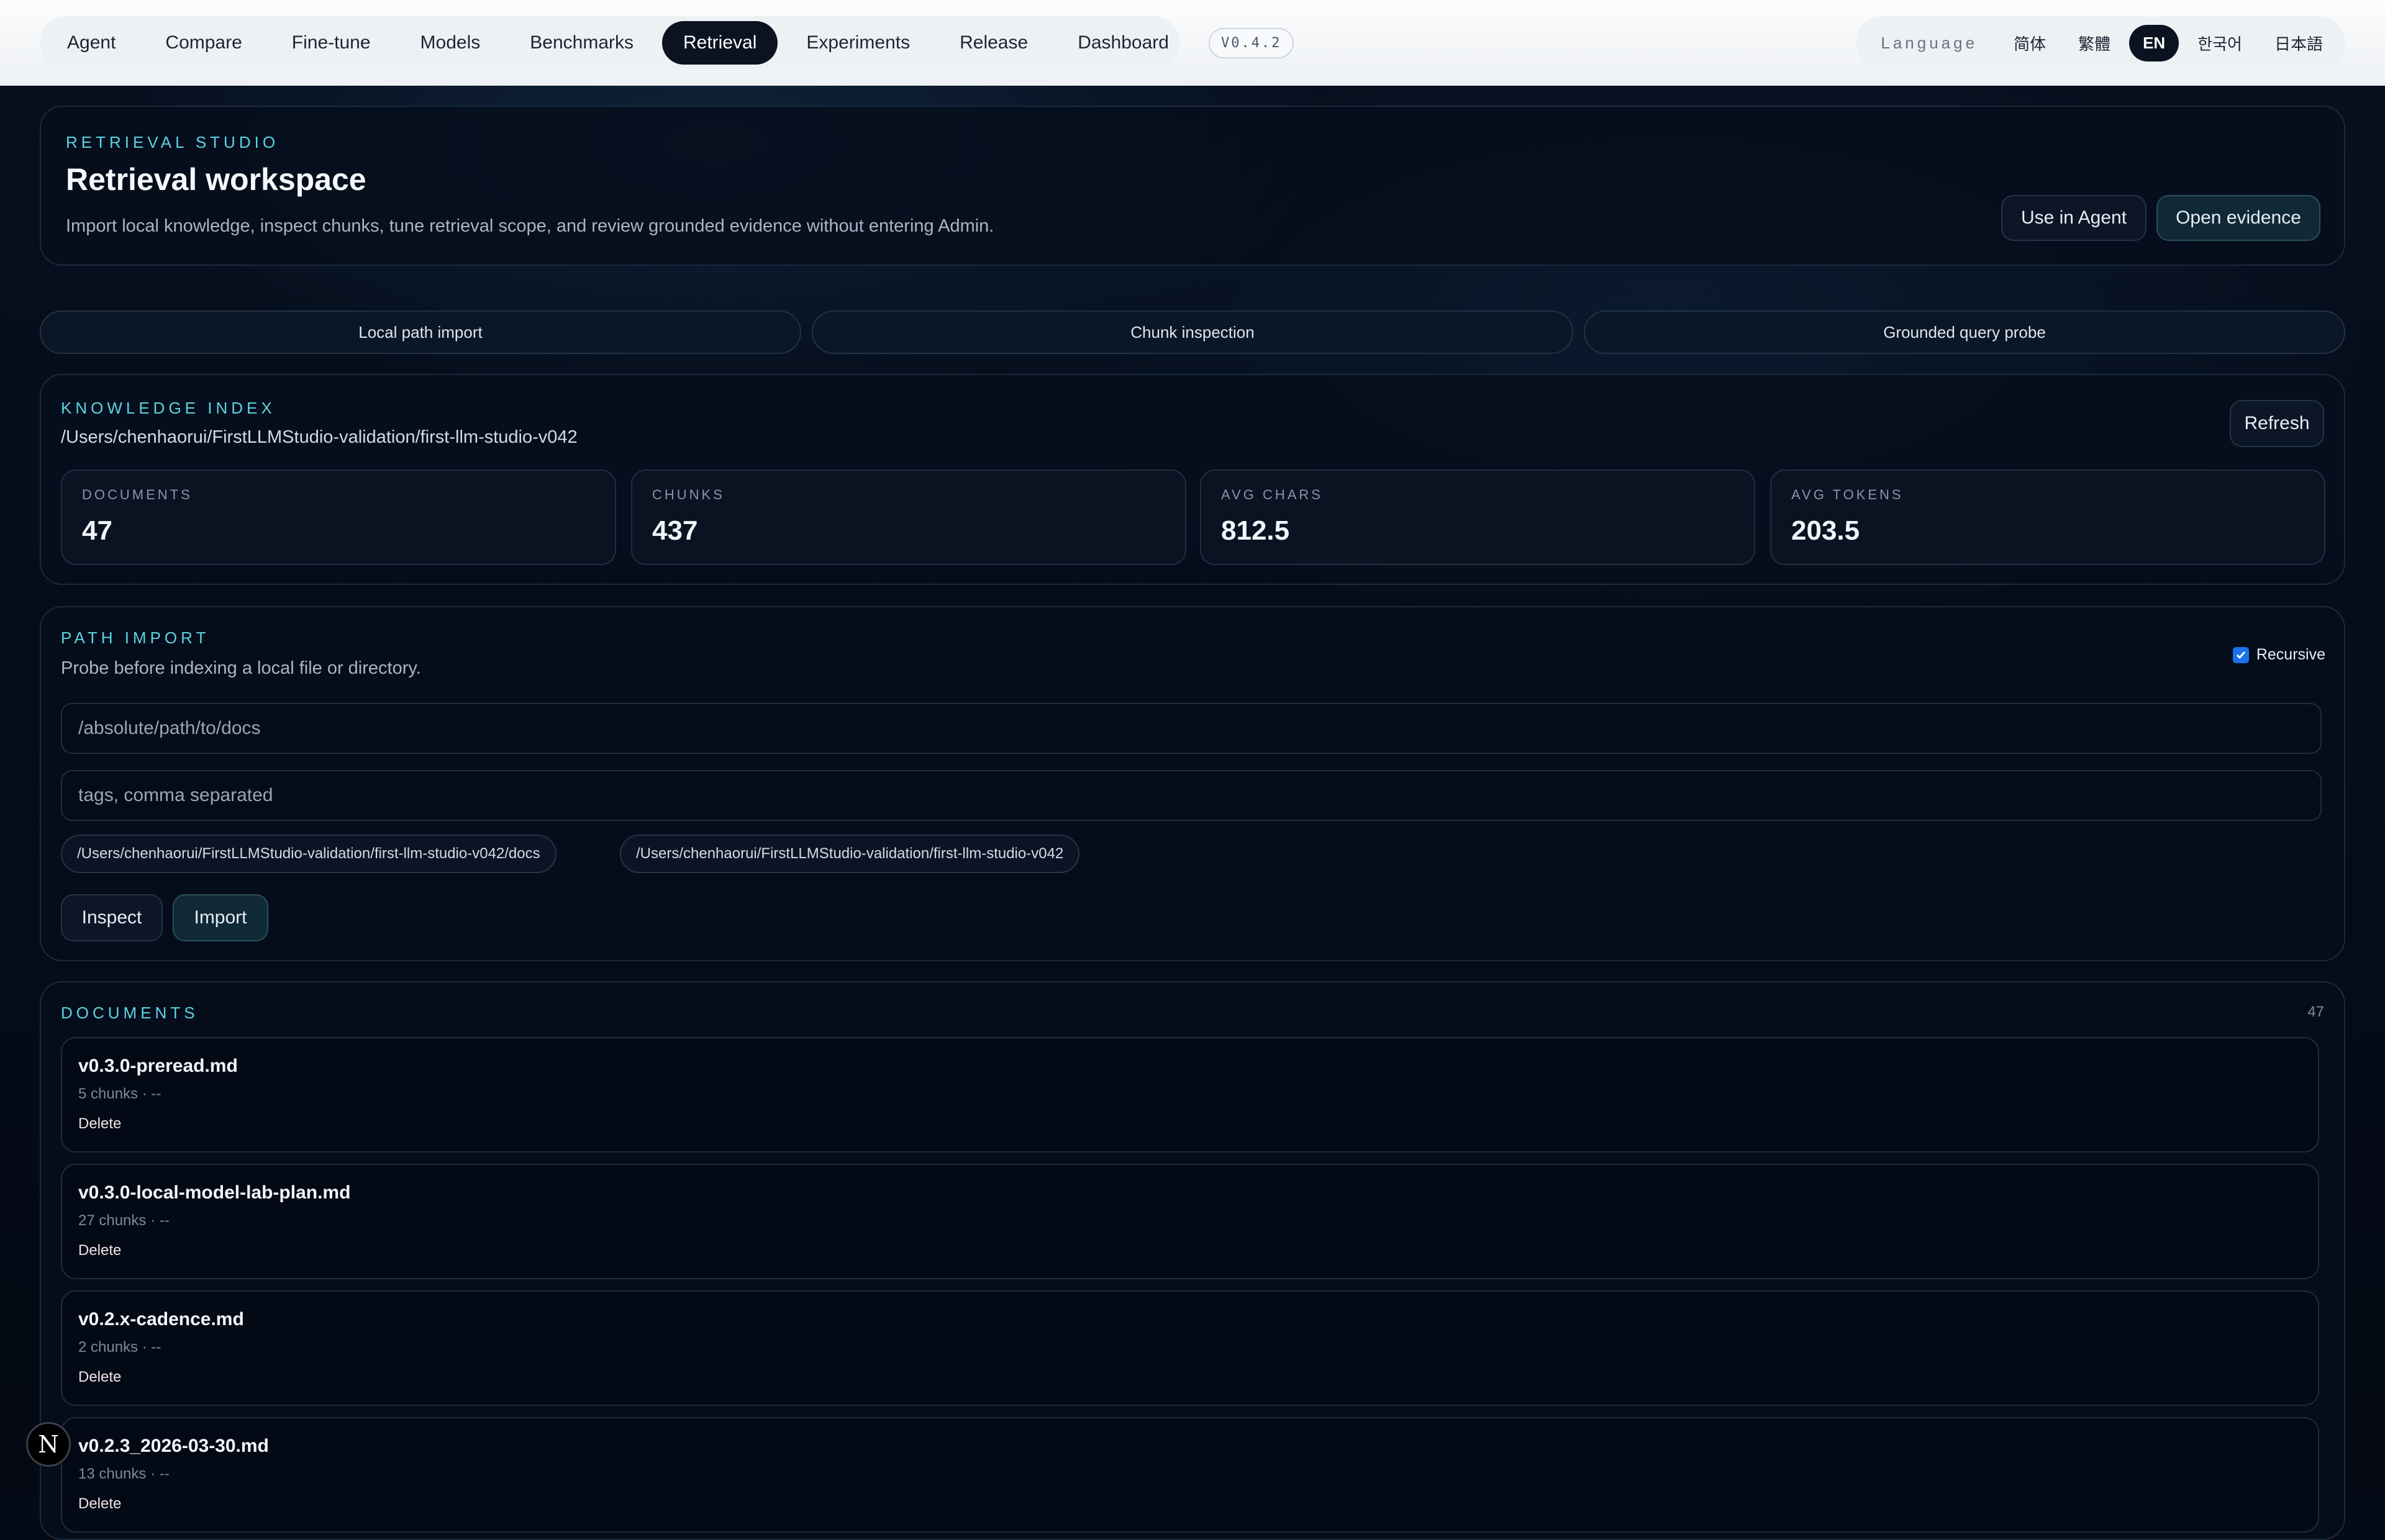 This screenshot has height=1540, width=2385. I want to click on nav-item-fine-tune: Fine-tune, so click(331, 43).